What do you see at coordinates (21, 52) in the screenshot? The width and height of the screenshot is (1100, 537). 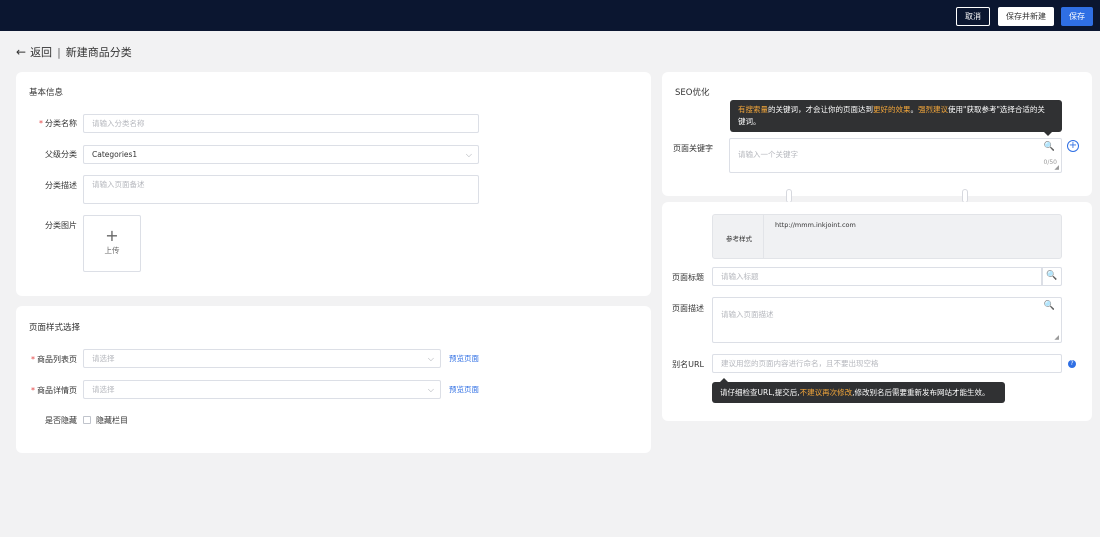 I see `arrow-left-icon: ←` at bounding box center [21, 52].